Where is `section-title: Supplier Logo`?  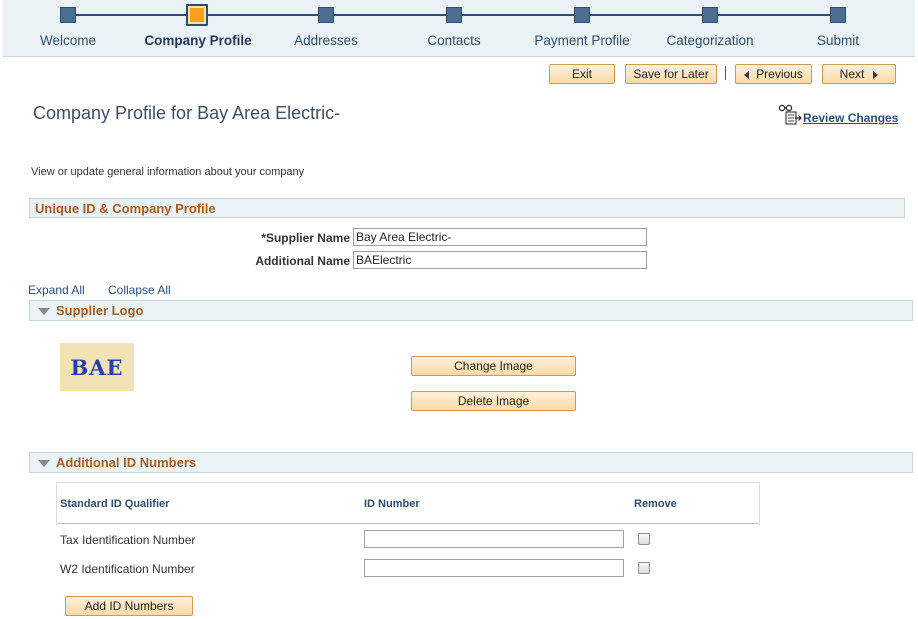
section-title: Supplier Logo is located at coordinates (99, 310).